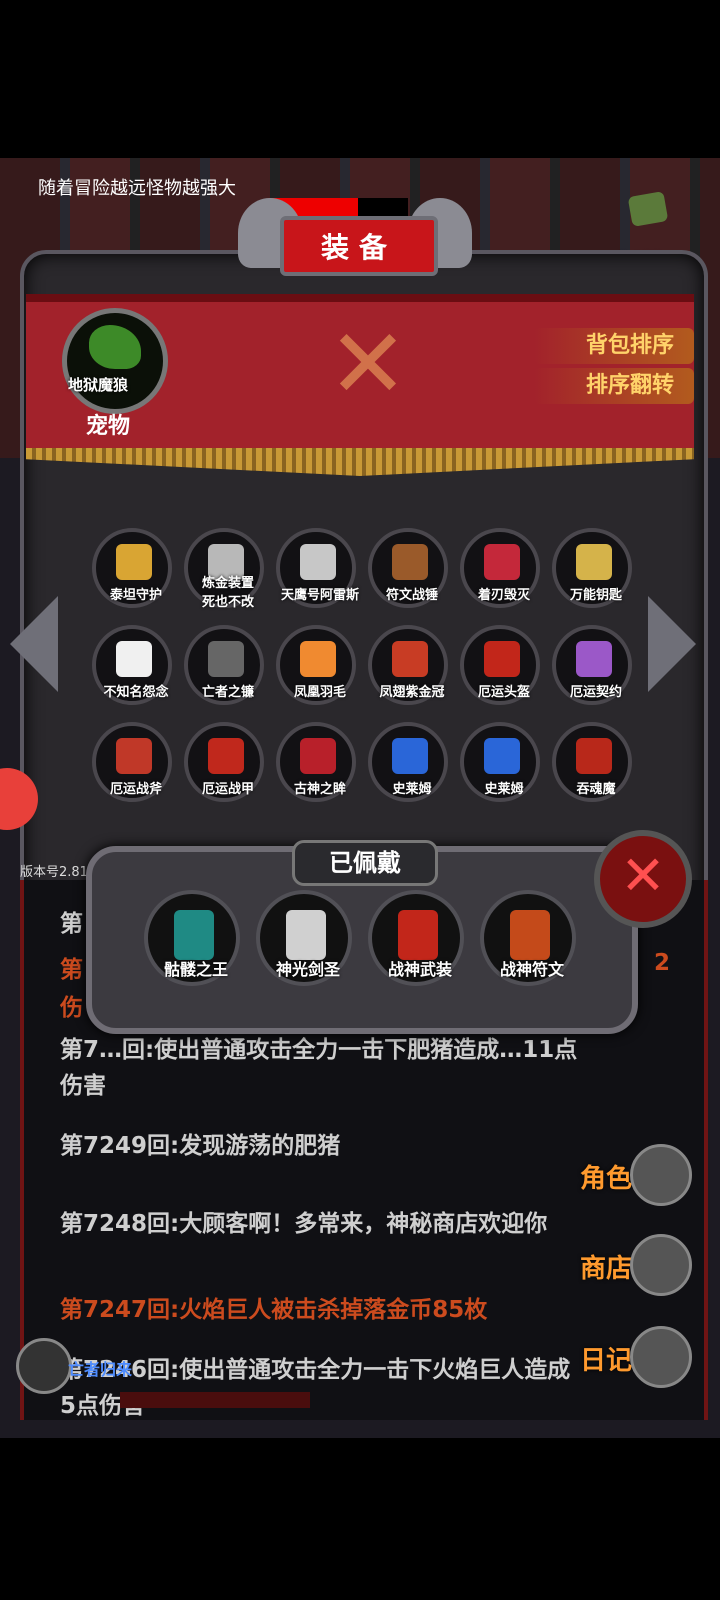 The image size is (720, 1600). I want to click on item-name: 厄运头盔, so click(503, 692).